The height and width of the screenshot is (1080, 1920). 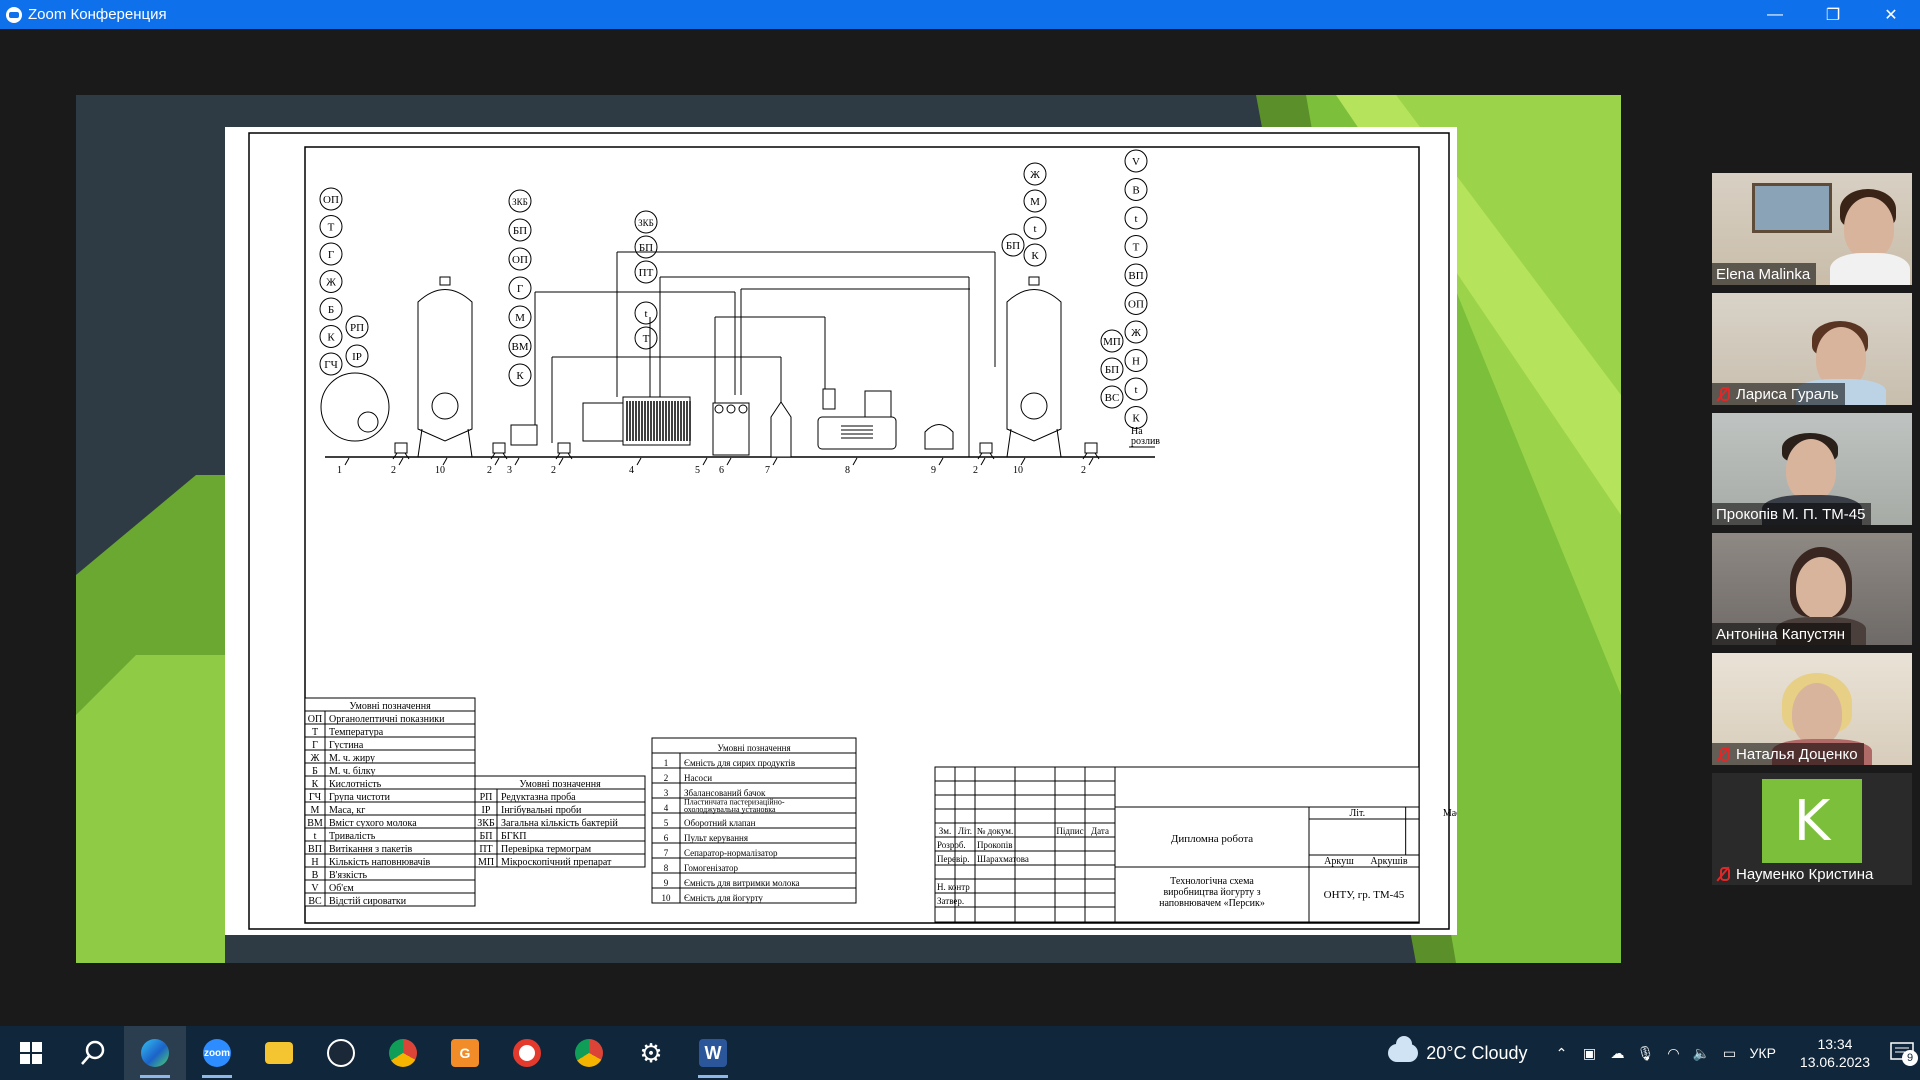 What do you see at coordinates (93, 1053) in the screenshot?
I see `search-button` at bounding box center [93, 1053].